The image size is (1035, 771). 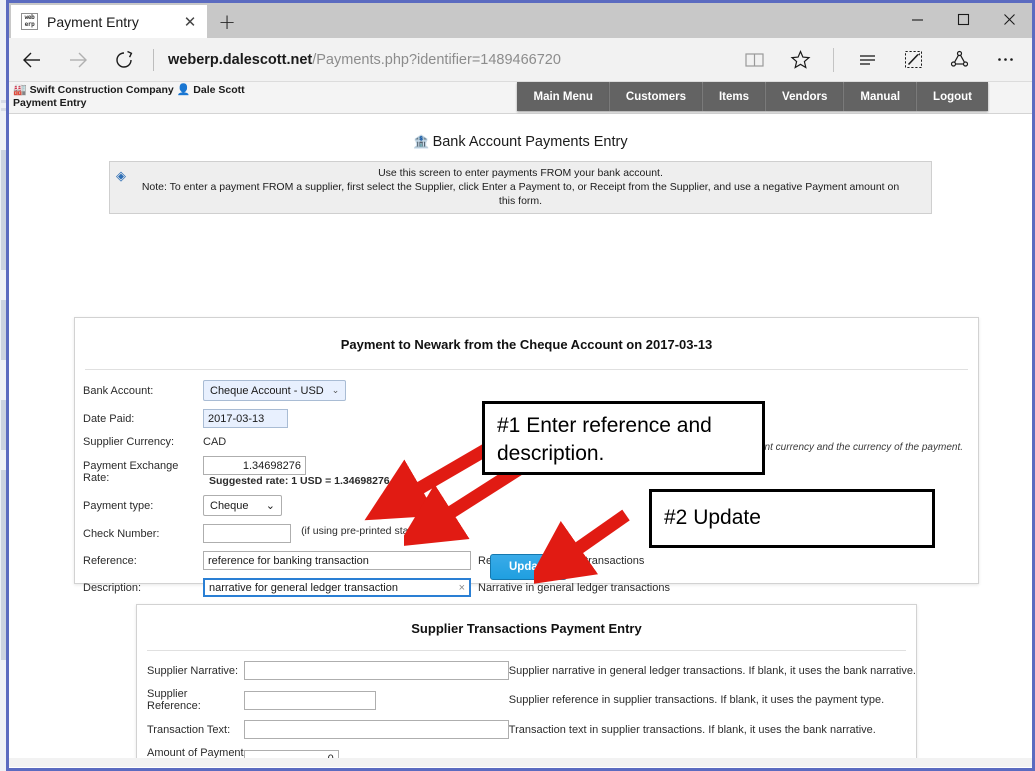 What do you see at coordinates (20, 90) in the screenshot?
I see `company-icon: 🏭` at bounding box center [20, 90].